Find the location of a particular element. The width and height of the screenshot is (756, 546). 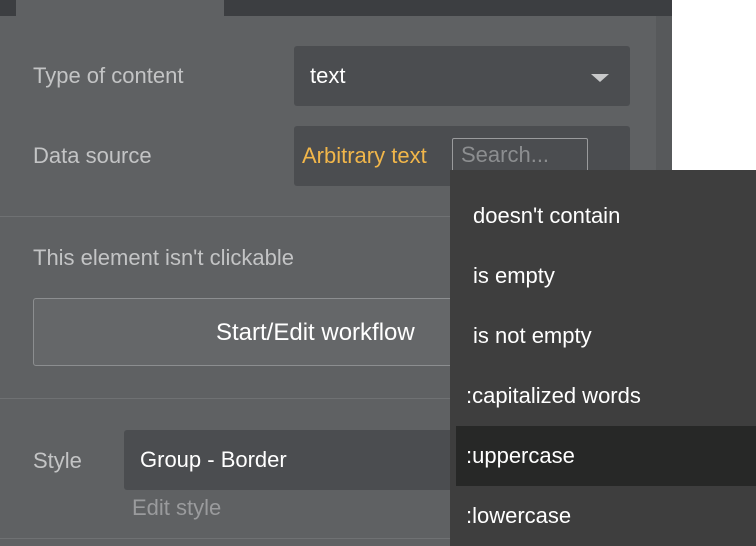

panel-tab-active is located at coordinates (120, 8).